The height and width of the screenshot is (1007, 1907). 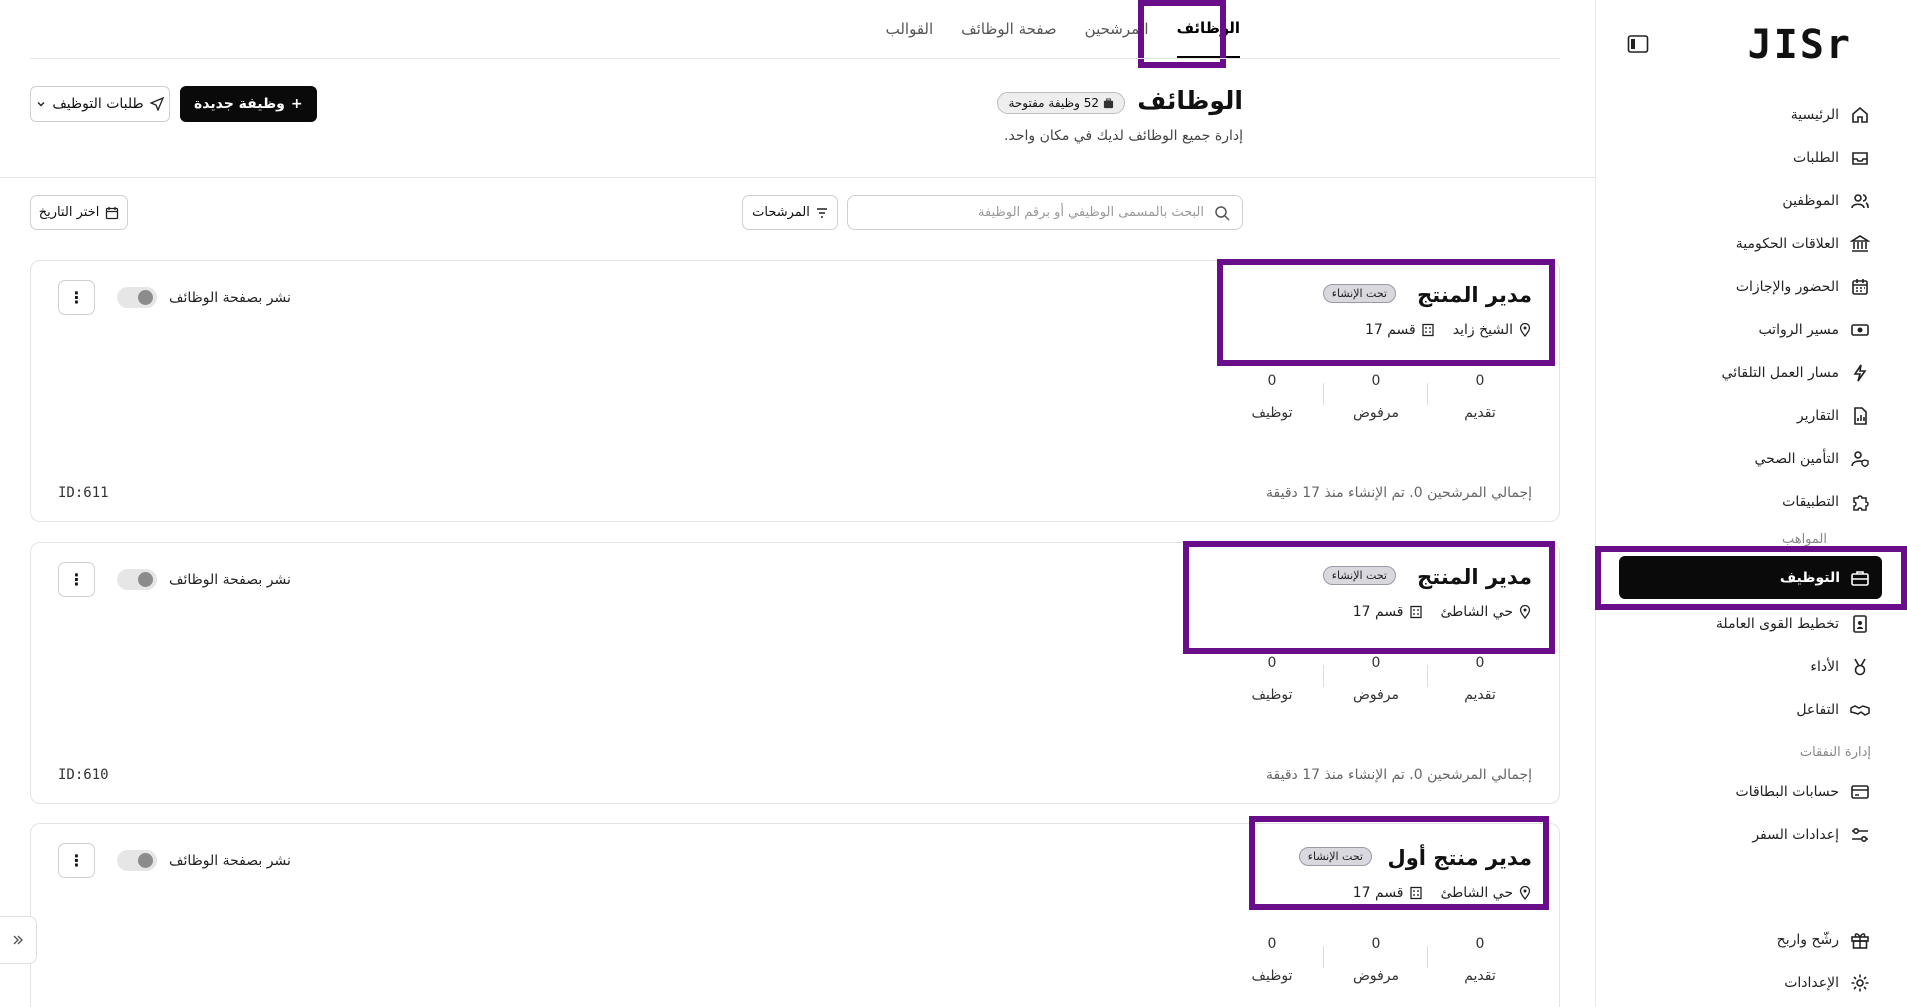 I want to click on sidebar-item-payroll: مسير الرواتب, so click(x=1814, y=330).